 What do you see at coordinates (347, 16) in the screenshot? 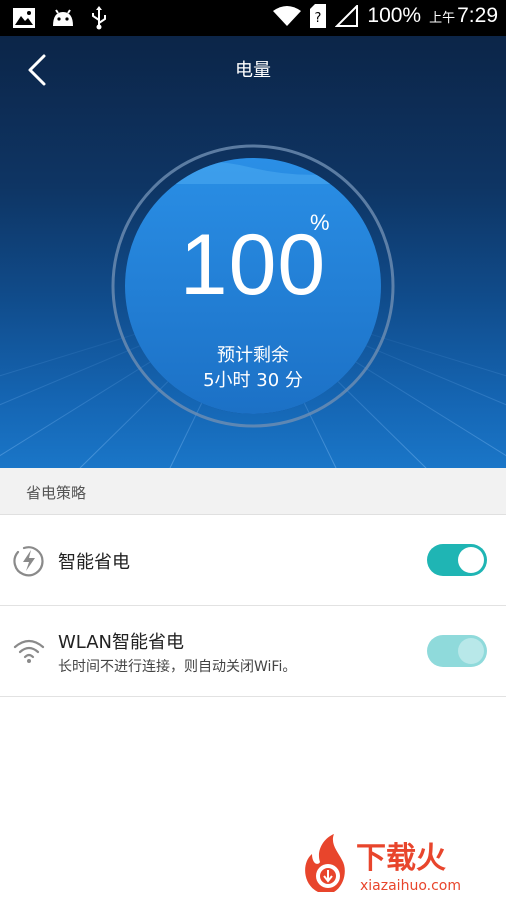
I see `signal-icon` at bounding box center [347, 16].